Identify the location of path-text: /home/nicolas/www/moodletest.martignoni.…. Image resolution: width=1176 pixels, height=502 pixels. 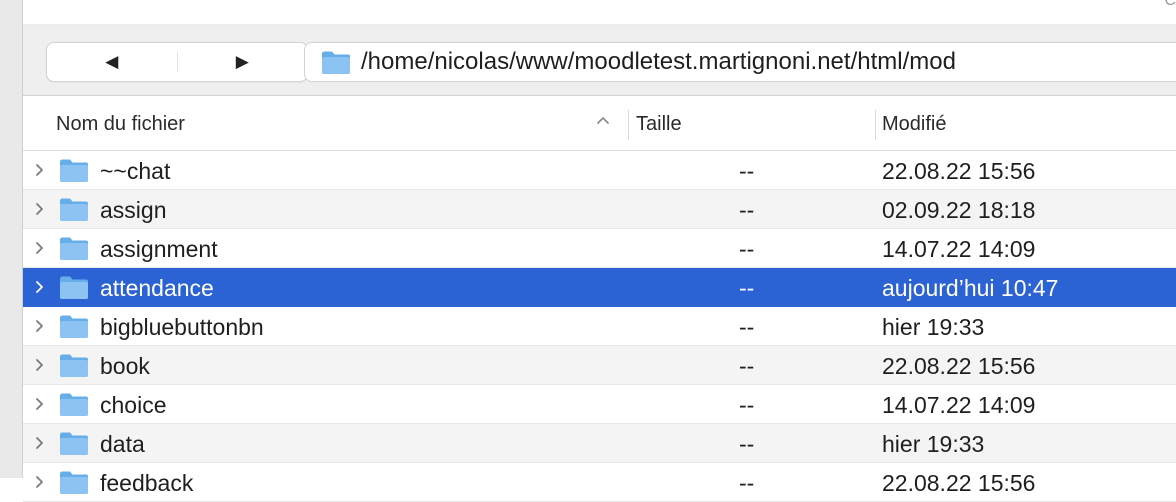
(658, 61).